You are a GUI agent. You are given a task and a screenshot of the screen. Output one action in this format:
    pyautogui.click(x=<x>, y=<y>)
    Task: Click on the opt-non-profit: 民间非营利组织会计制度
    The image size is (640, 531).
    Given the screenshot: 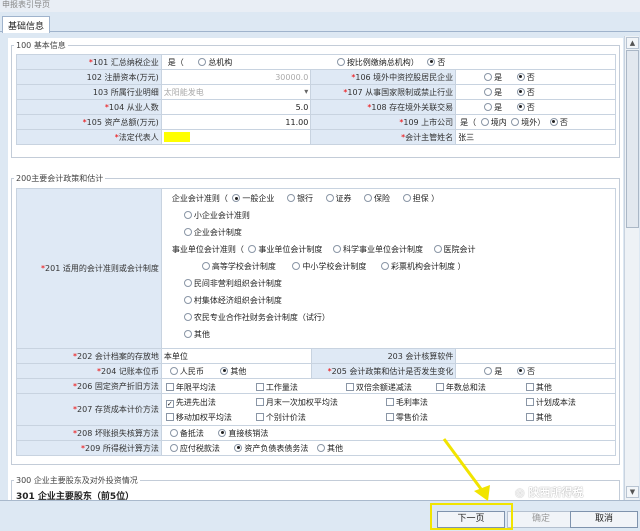 What is the action you would take?
    pyautogui.click(x=232, y=283)
    